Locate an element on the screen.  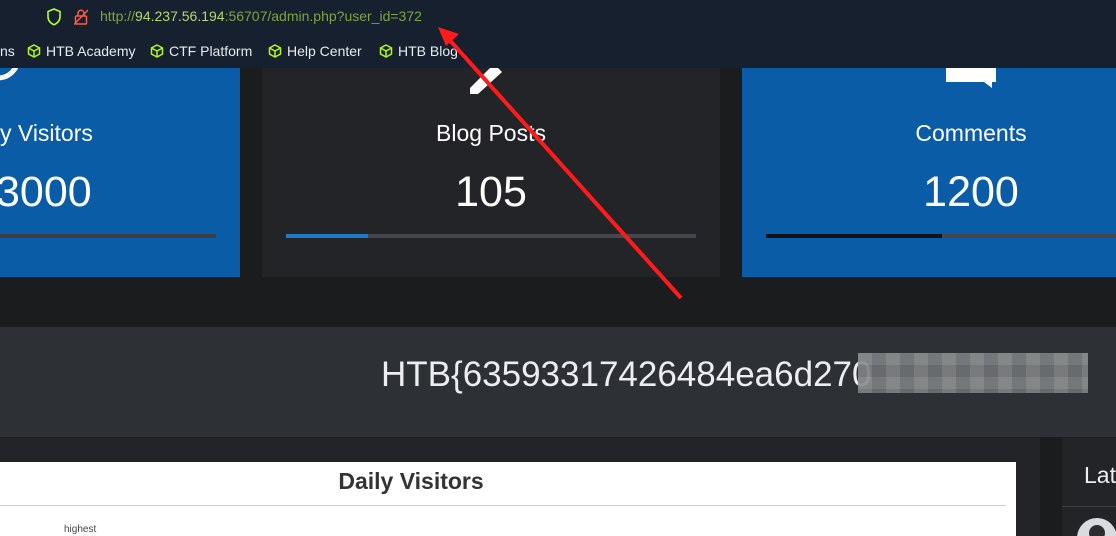
stat-card-visitors: y Visitors 3000 is located at coordinates (120, 172).